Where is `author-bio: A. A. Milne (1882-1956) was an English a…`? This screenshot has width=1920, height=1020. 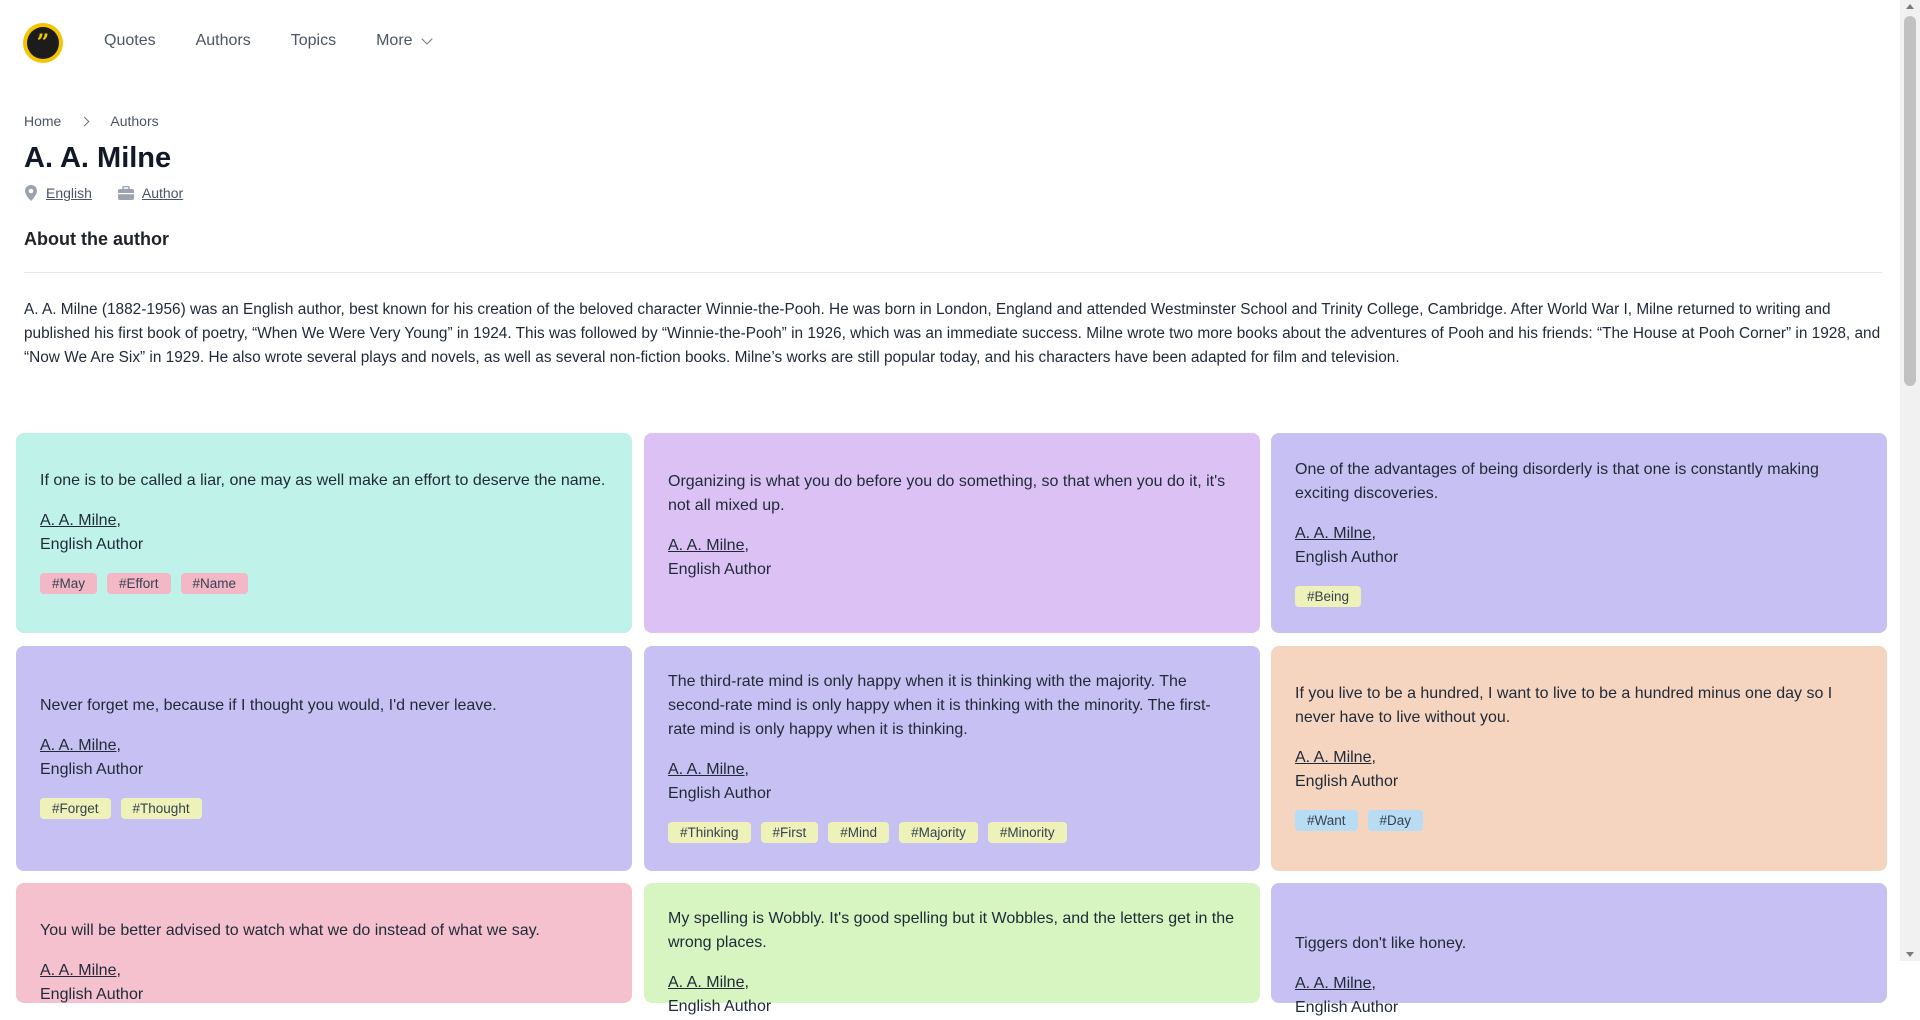
author-bio: A. A. Milne (1882-1956) was an English a… is located at coordinates (952, 333).